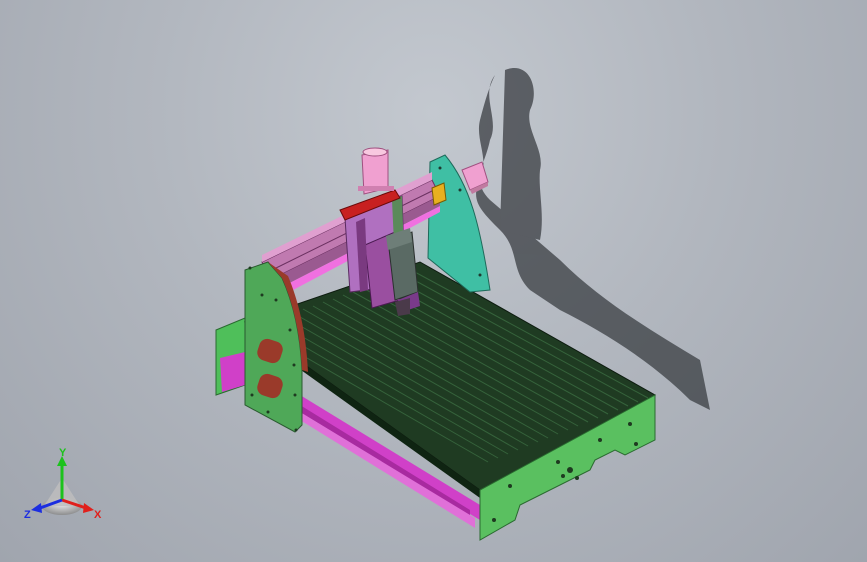 This screenshot has height=562, width=867. Describe the element at coordinates (27, 515) in the screenshot. I see `z-axis-label: Z` at that location.